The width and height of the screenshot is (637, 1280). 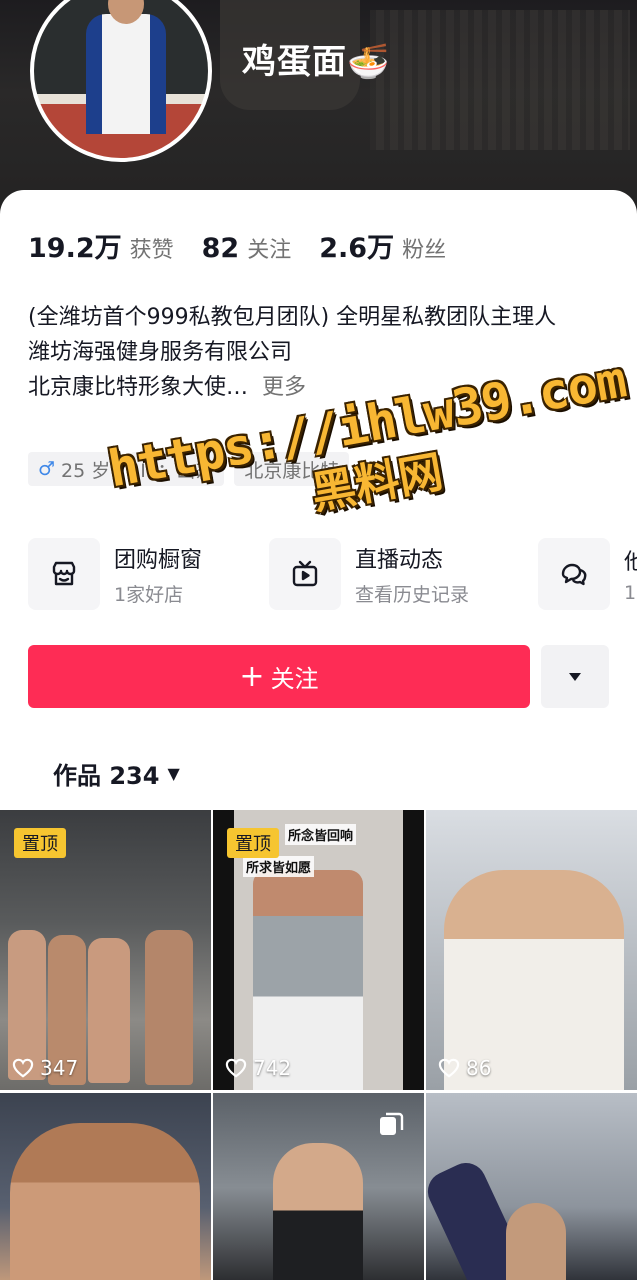 I want to click on chat-icon, so click(x=574, y=574).